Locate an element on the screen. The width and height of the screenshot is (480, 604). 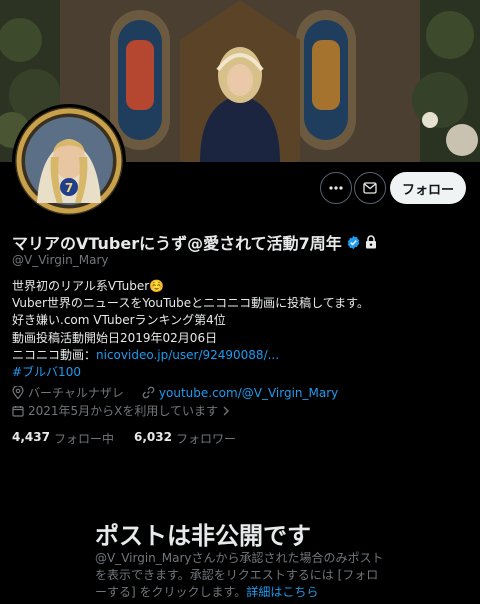
svg-text: 7 is located at coordinates (69, 188).